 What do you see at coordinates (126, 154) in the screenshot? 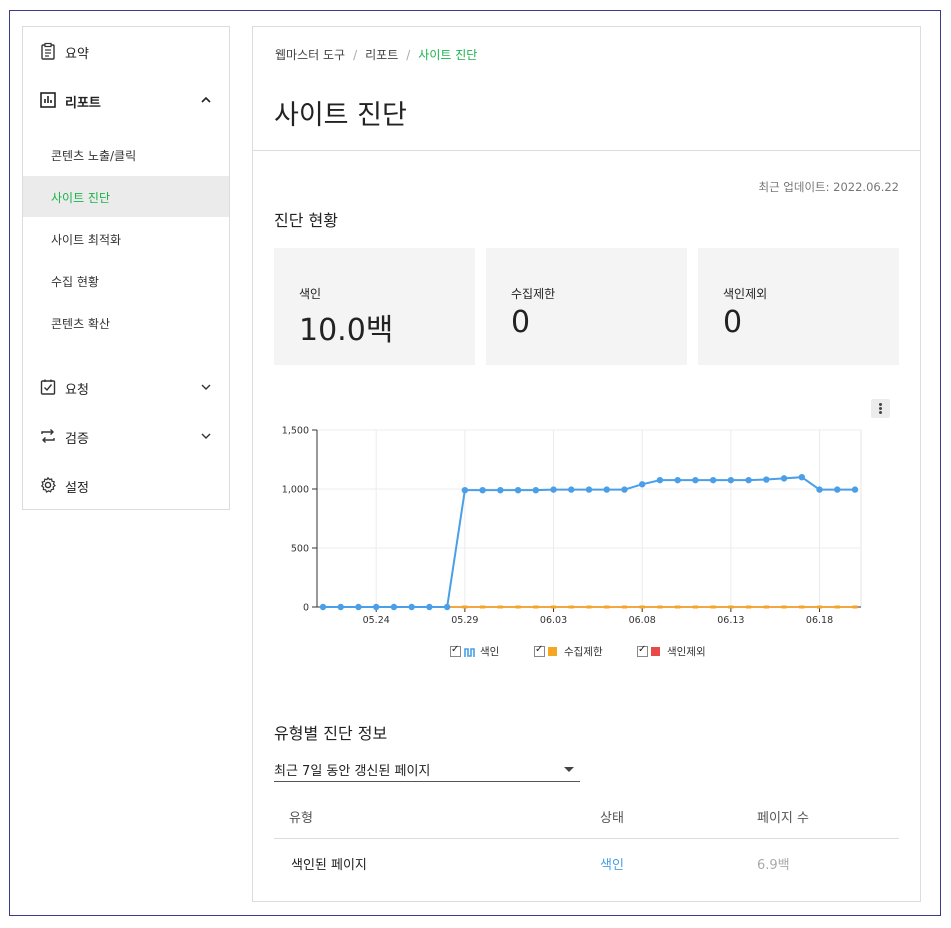
I see `sidebar-subitem-content-exposure: 콘텐츠 노출/클릭` at bounding box center [126, 154].